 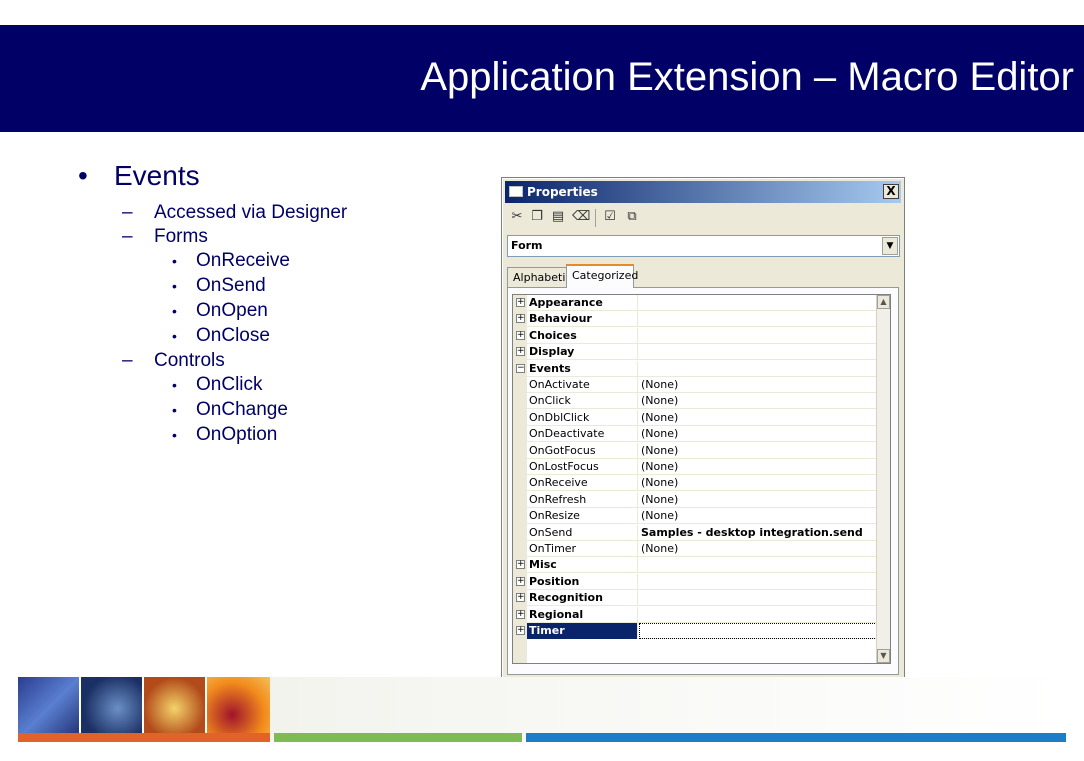 I want to click on chevron-down-icon: ▼, so click(x=890, y=246).